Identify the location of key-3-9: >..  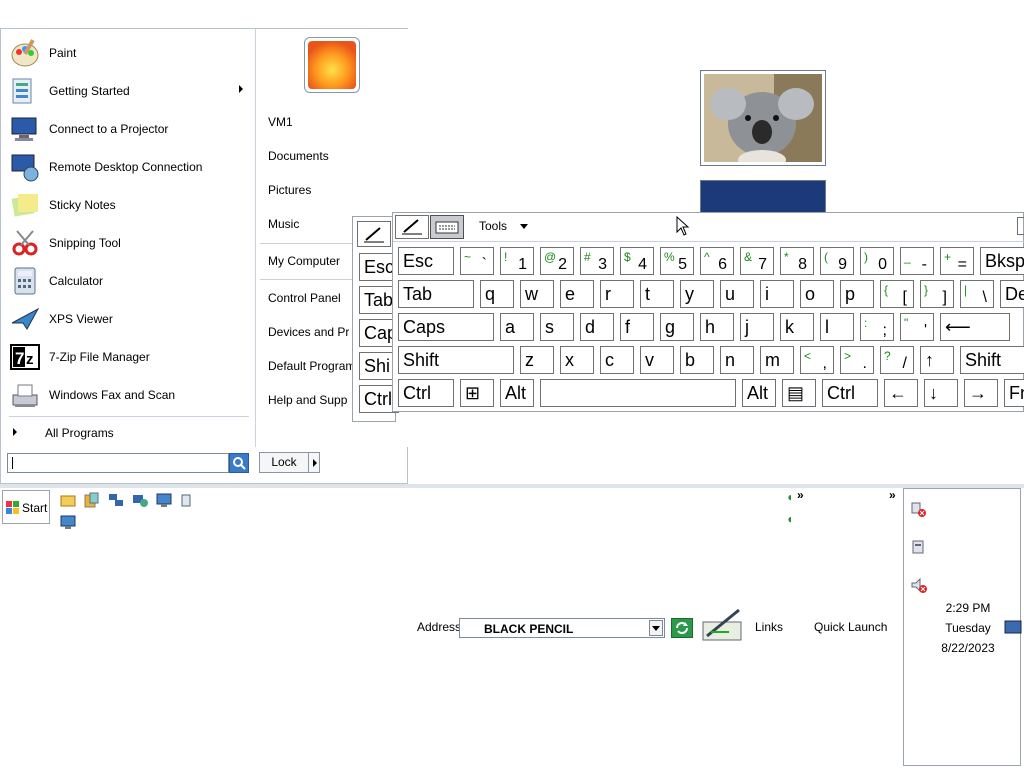
(857, 360).